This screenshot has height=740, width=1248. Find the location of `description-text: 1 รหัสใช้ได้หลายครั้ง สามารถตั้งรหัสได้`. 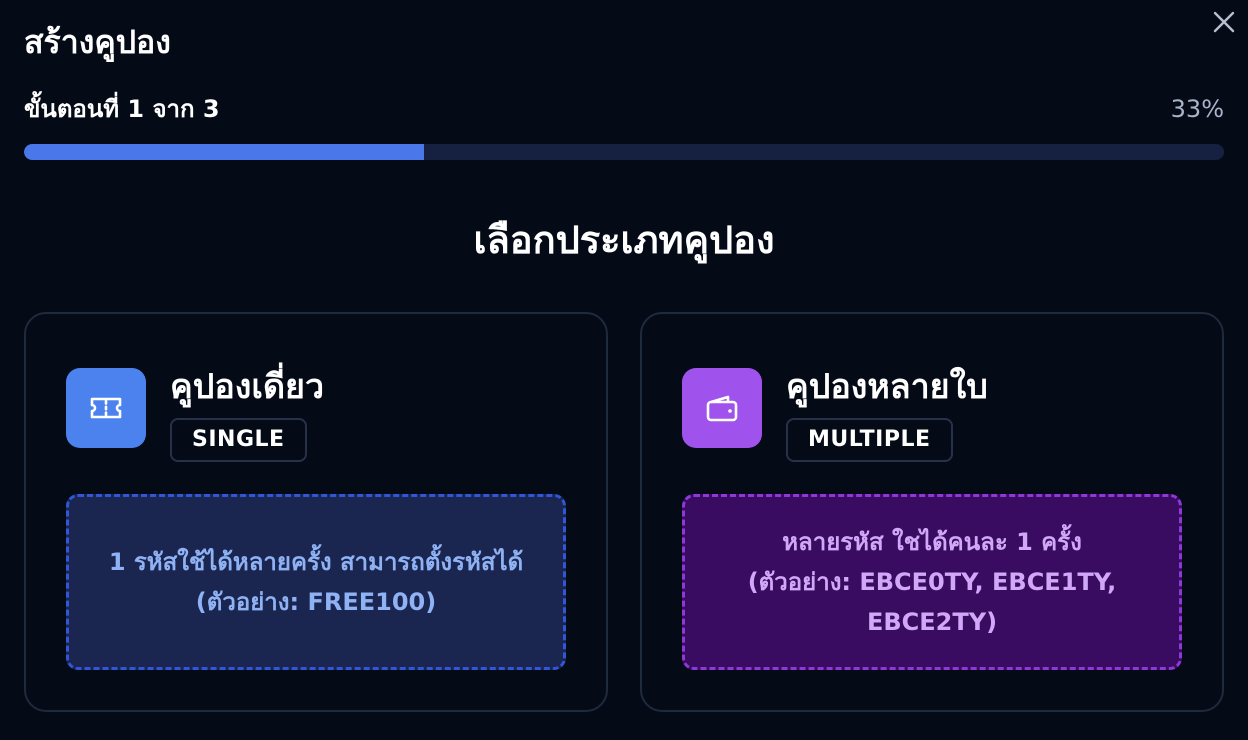

description-text: 1 รหัสใช้ได้หลายครั้ง สามารถตั้งรหัสได้ is located at coordinates (316, 562).